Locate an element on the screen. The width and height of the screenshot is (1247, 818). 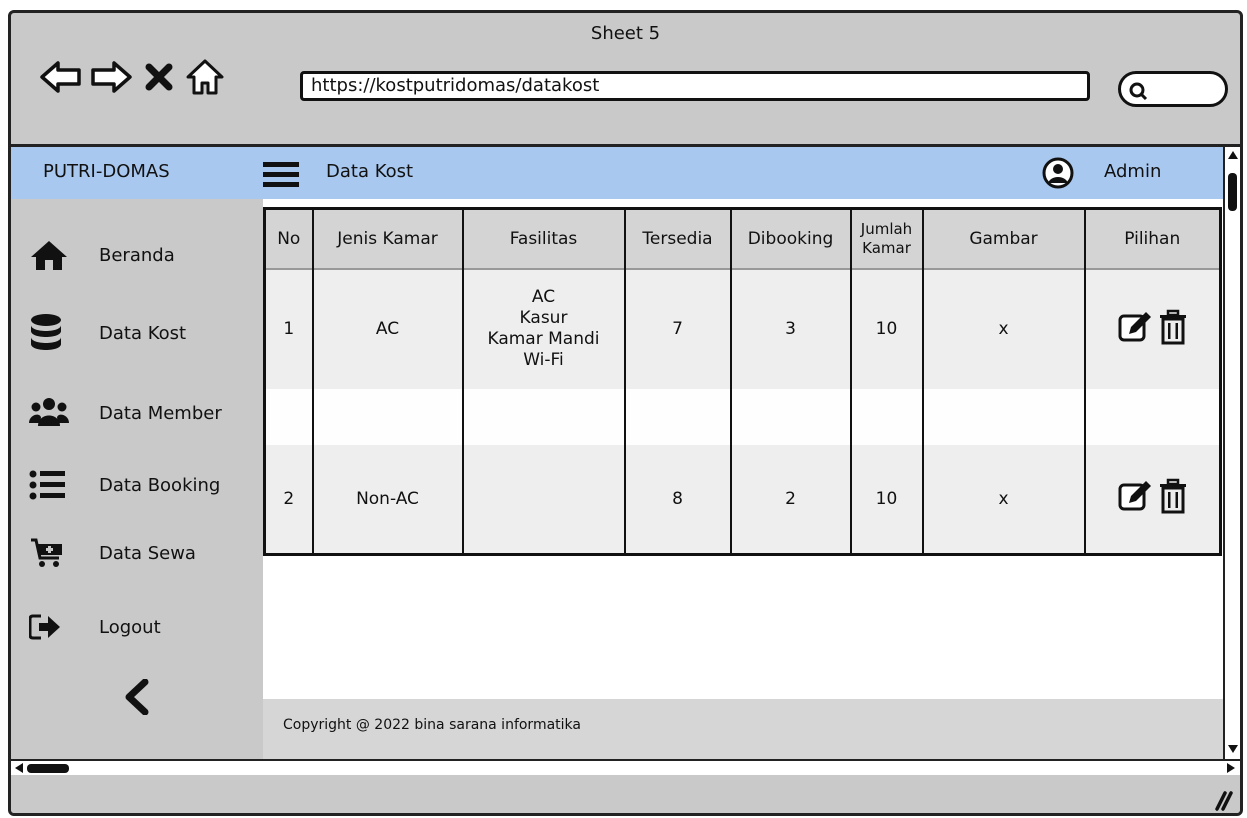
search-icon is located at coordinates (1138, 91).